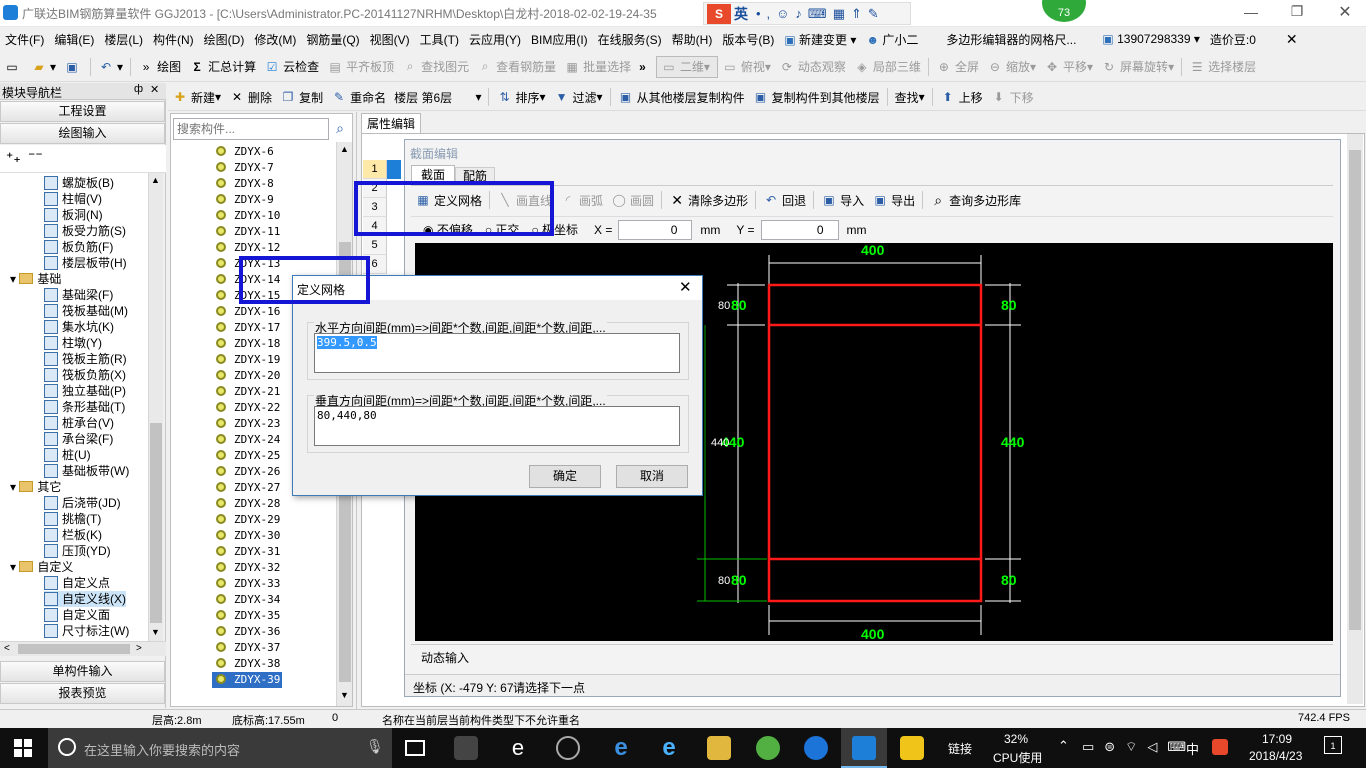  Describe the element at coordinates (248, 584) in the screenshot. I see `component-list-item: ZDYX-33` at that location.